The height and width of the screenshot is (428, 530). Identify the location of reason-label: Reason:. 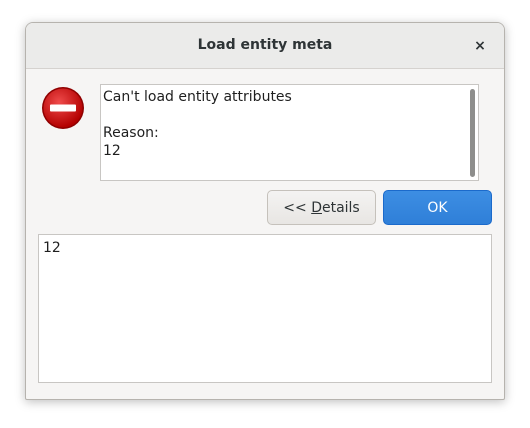
(131, 133).